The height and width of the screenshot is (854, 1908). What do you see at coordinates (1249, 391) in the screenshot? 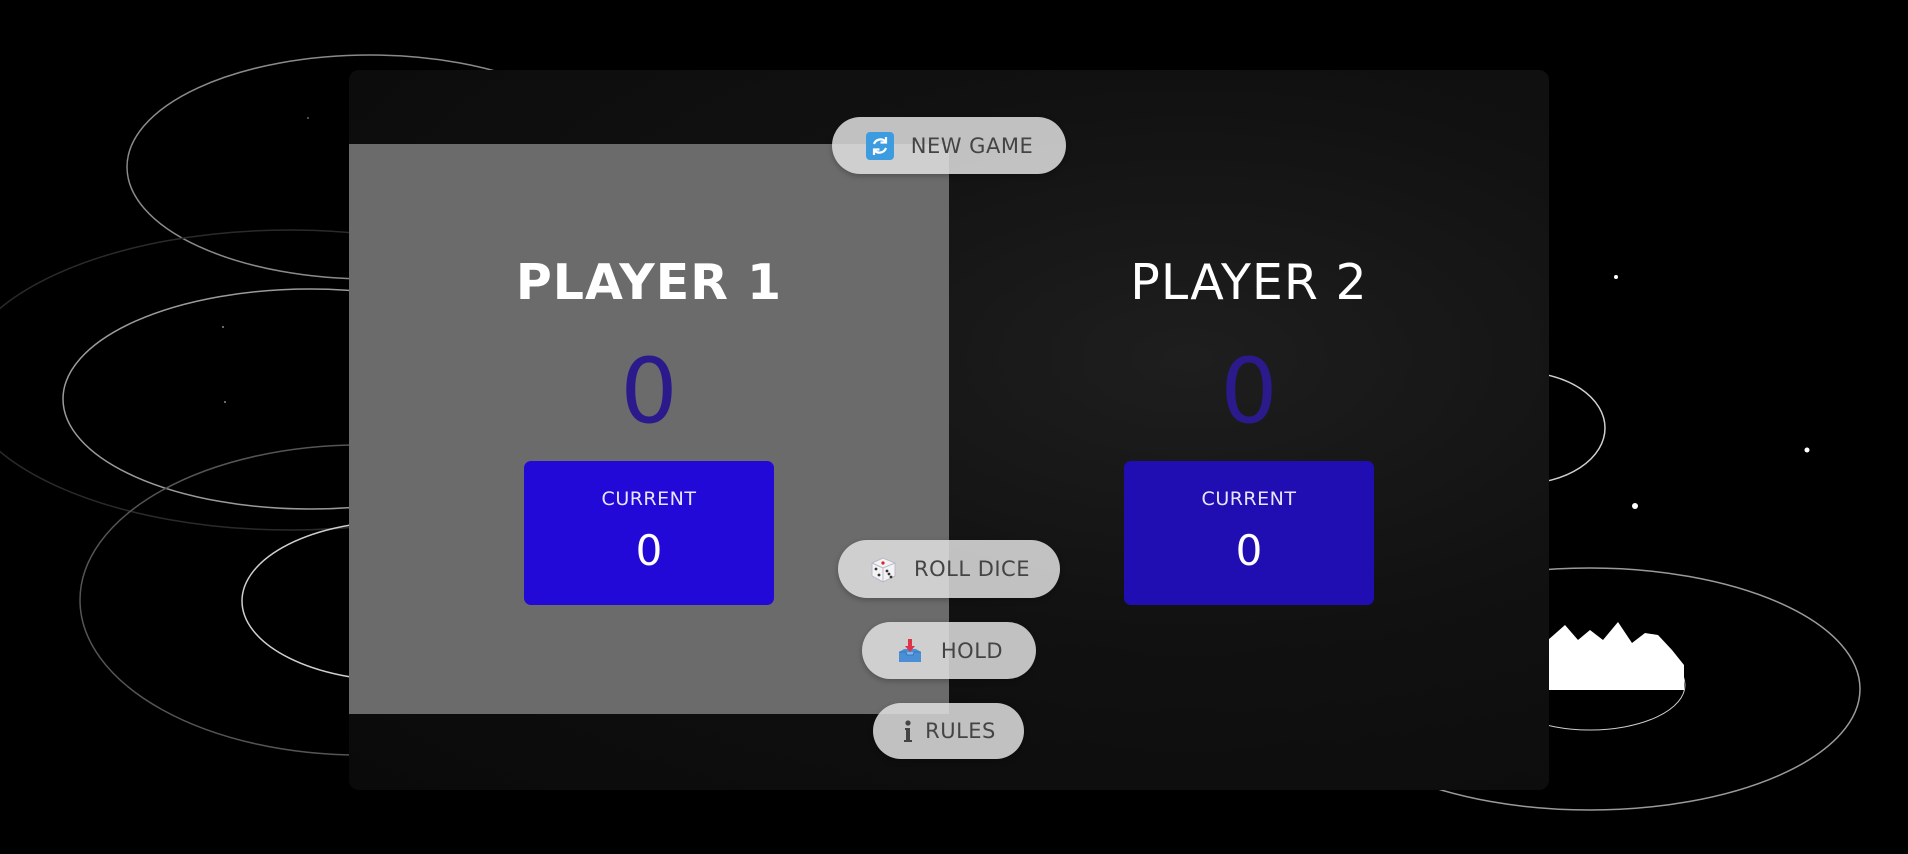
I see `player-2-score: 0` at bounding box center [1249, 391].